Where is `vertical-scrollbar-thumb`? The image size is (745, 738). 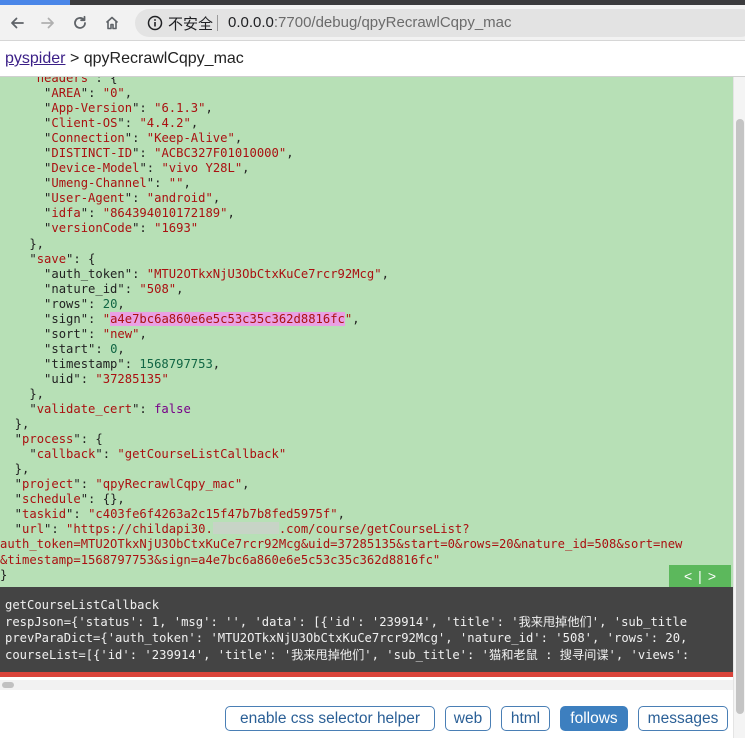
vertical-scrollbar-thumb is located at coordinates (740, 416).